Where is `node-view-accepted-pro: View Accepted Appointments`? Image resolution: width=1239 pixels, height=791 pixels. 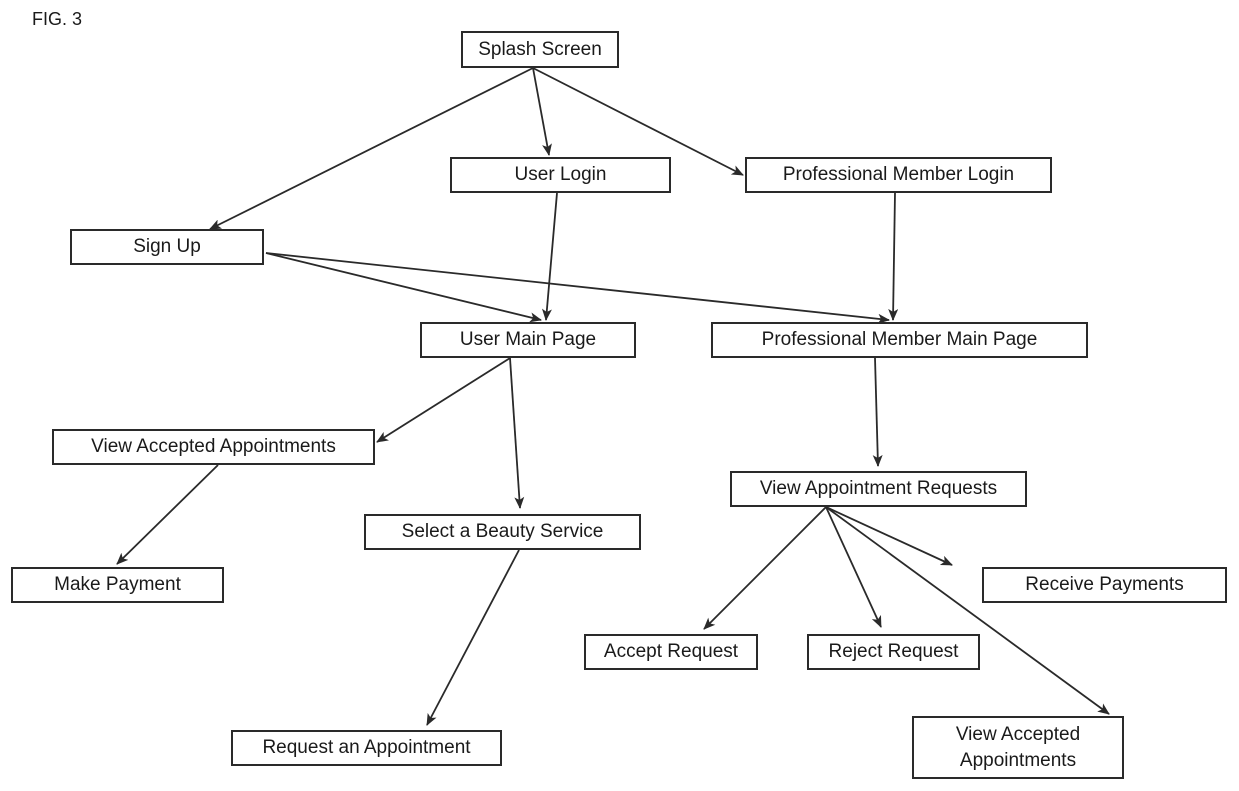
node-view-accepted-pro: View Accepted Appointments is located at coordinates (1018, 747).